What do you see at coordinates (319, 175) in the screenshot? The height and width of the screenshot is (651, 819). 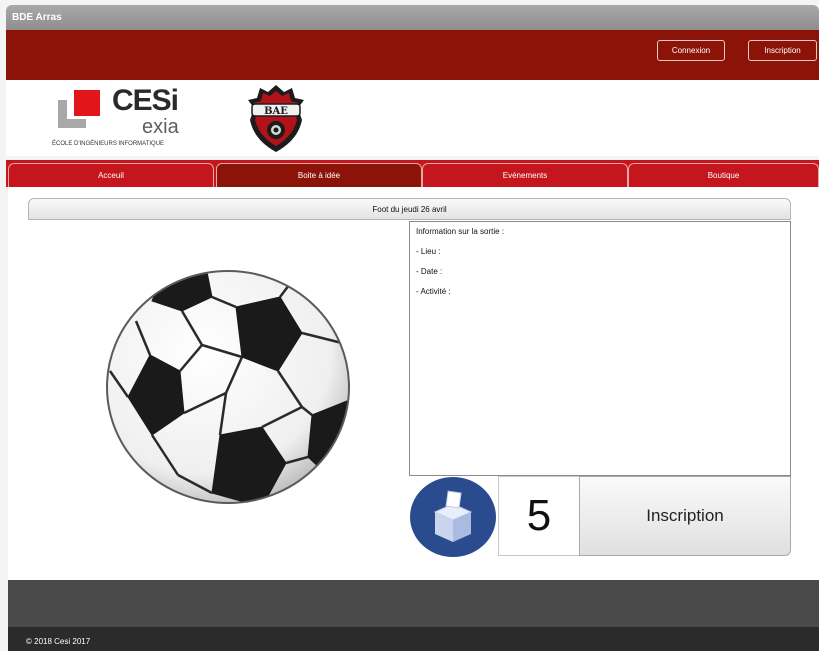 I see `tab-idea-box: Boite à idée` at bounding box center [319, 175].